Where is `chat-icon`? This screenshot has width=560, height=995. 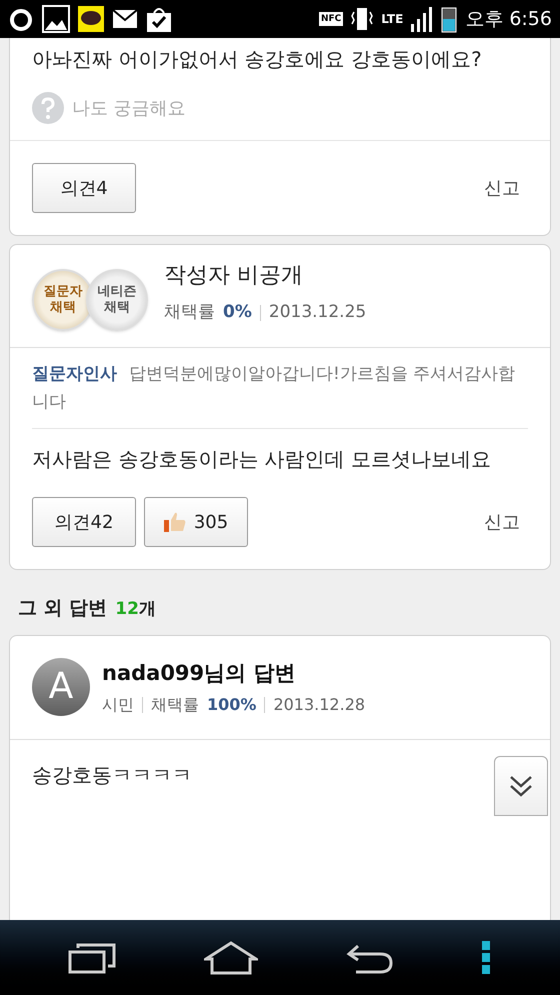 chat-icon is located at coordinates (91, 19).